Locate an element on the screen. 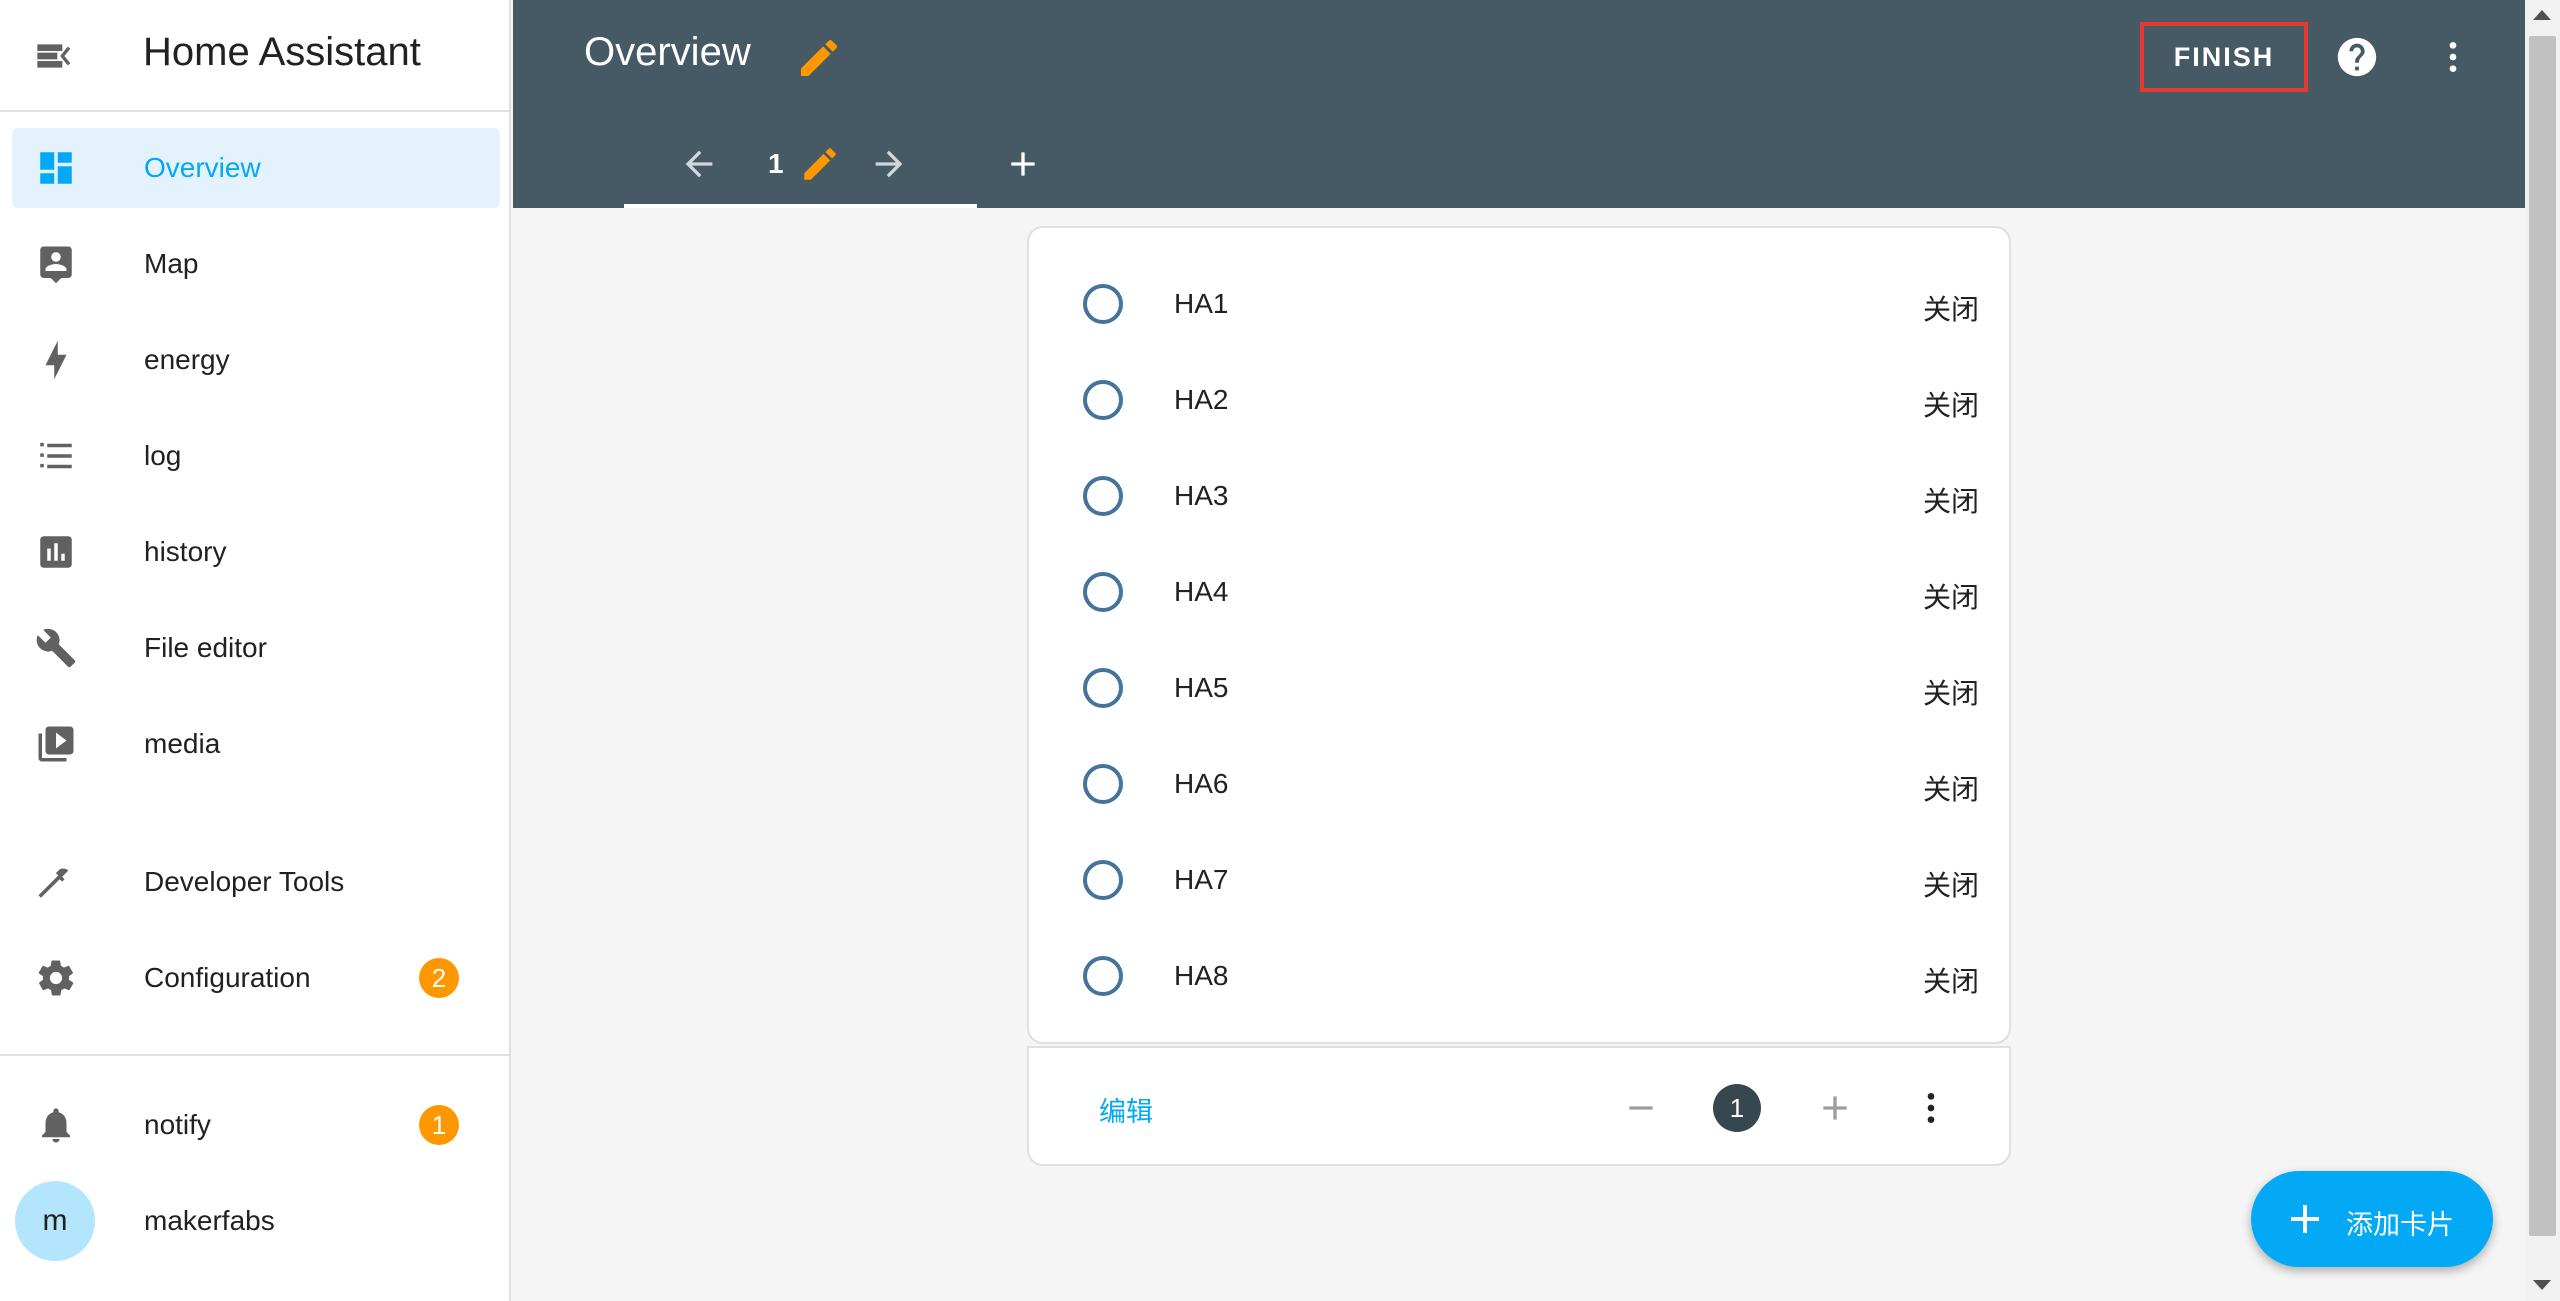 The width and height of the screenshot is (2560, 1301). sidebar-item-label: Developer Tools is located at coordinates (244, 881).